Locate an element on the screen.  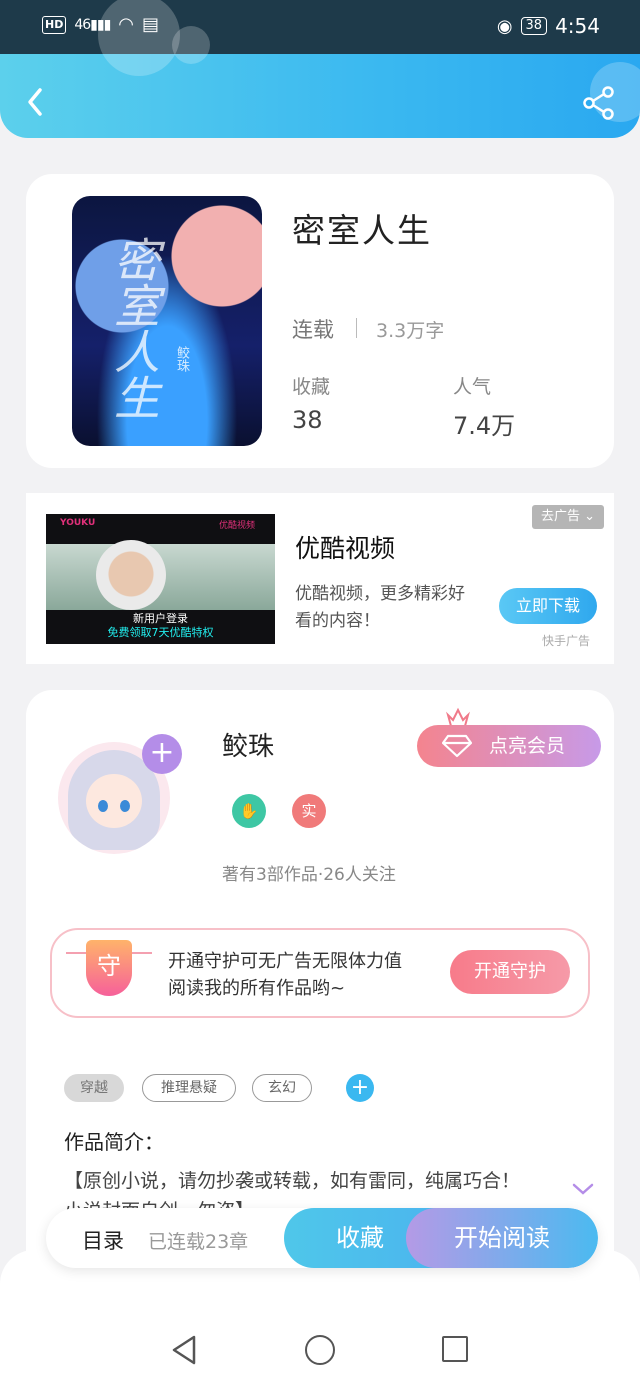
favorites-value: 38 is located at coordinates (307, 420).